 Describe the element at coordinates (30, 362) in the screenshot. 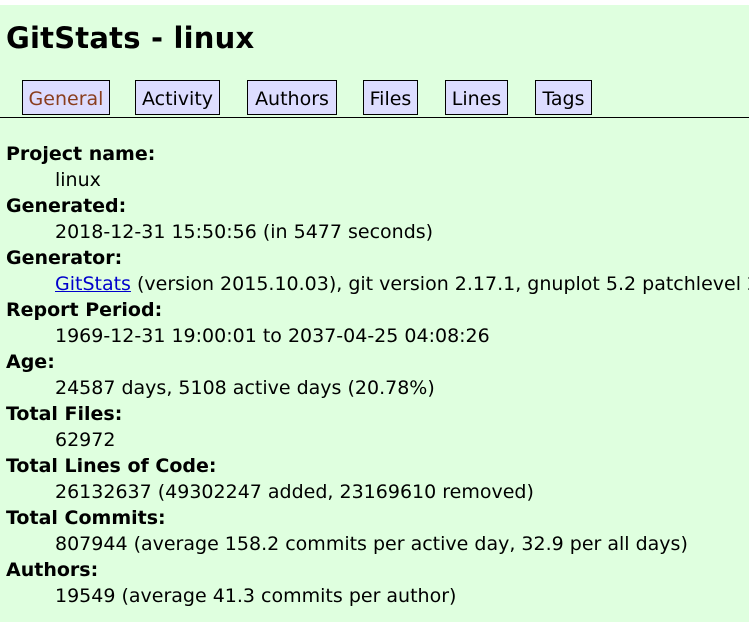

I see `age-label: Age:` at that location.